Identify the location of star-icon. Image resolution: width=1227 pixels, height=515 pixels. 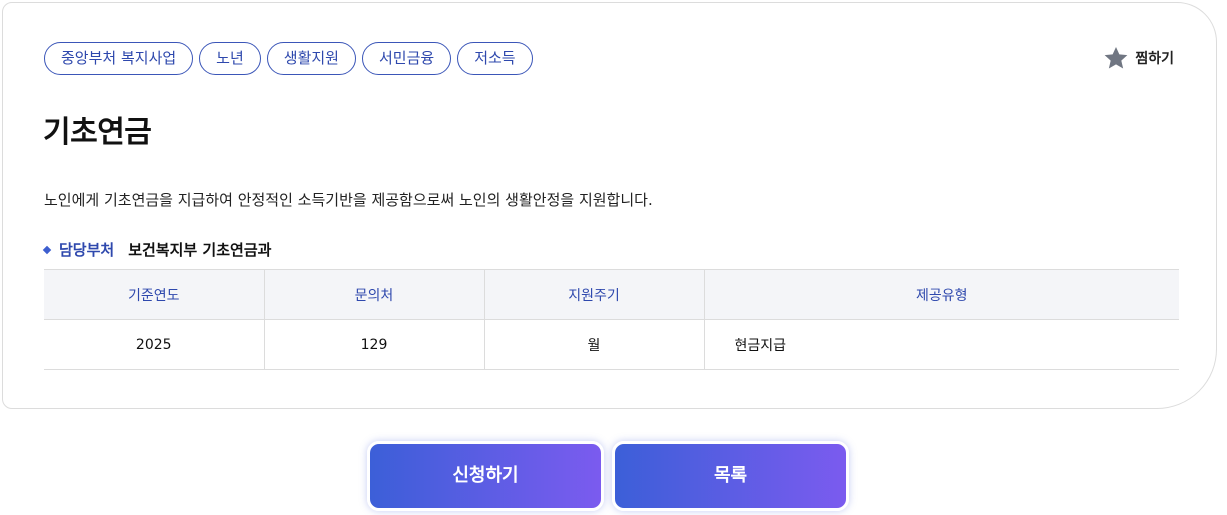
(1116, 57).